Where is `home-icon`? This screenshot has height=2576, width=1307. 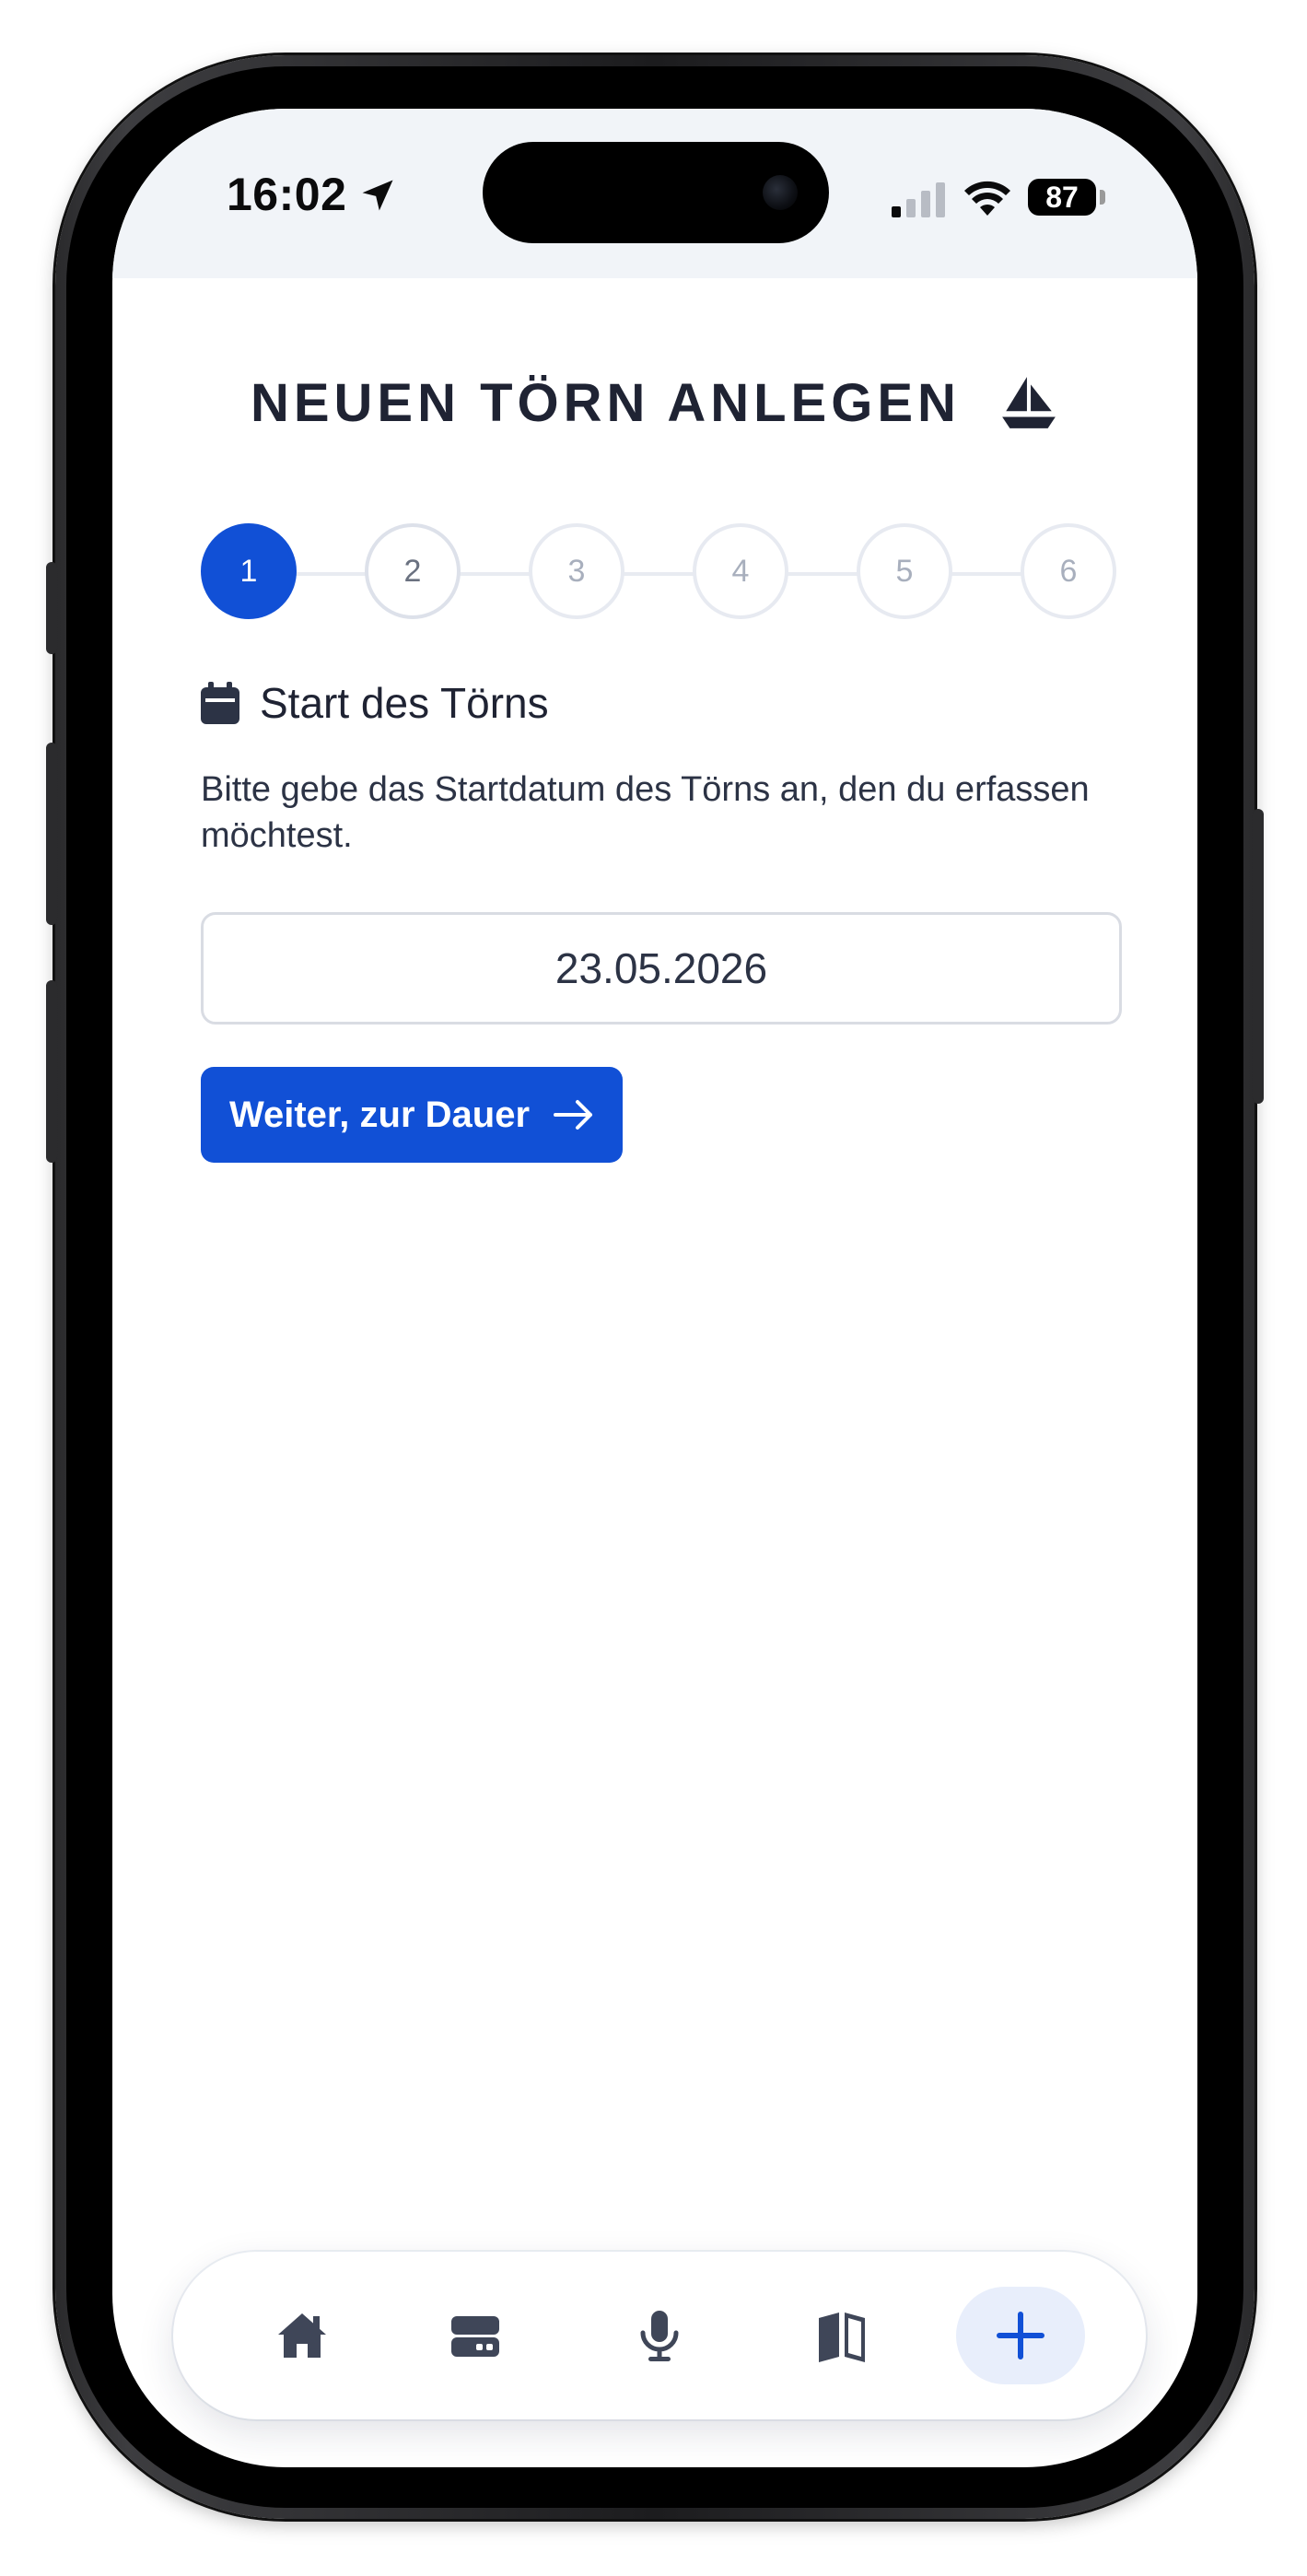
home-icon is located at coordinates (302, 2335).